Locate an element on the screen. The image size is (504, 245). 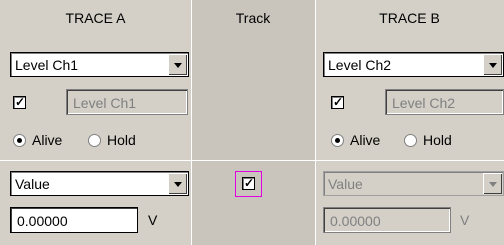
trace-a-source-value: Level Ch1 is located at coordinates (47, 65).